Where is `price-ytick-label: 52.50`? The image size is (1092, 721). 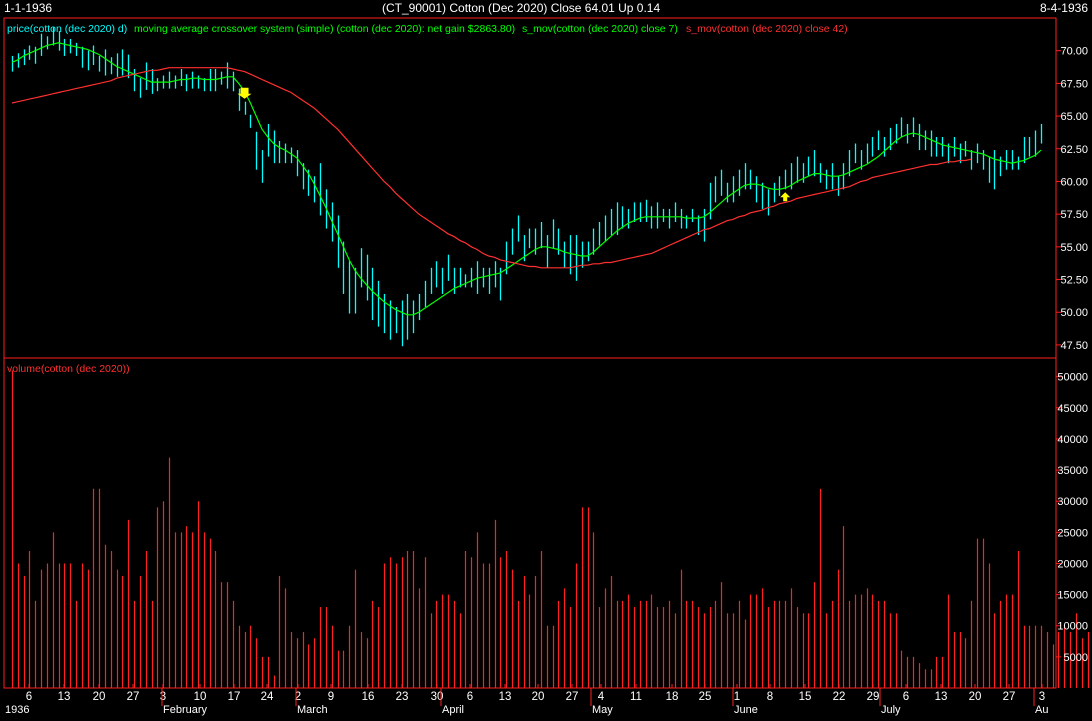 price-ytick-label: 52.50 is located at coordinates (1074, 281).